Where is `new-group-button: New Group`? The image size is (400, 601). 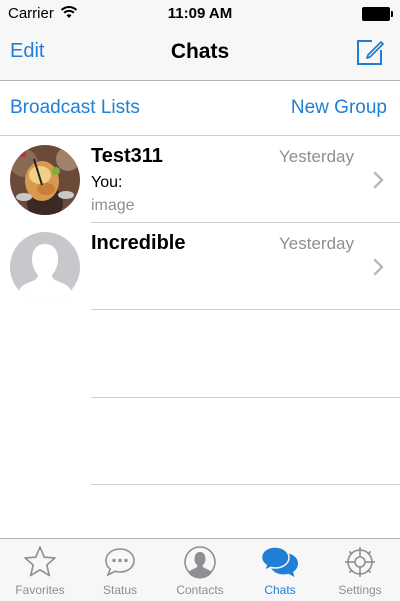
new-group-button: New Group is located at coordinates (339, 108).